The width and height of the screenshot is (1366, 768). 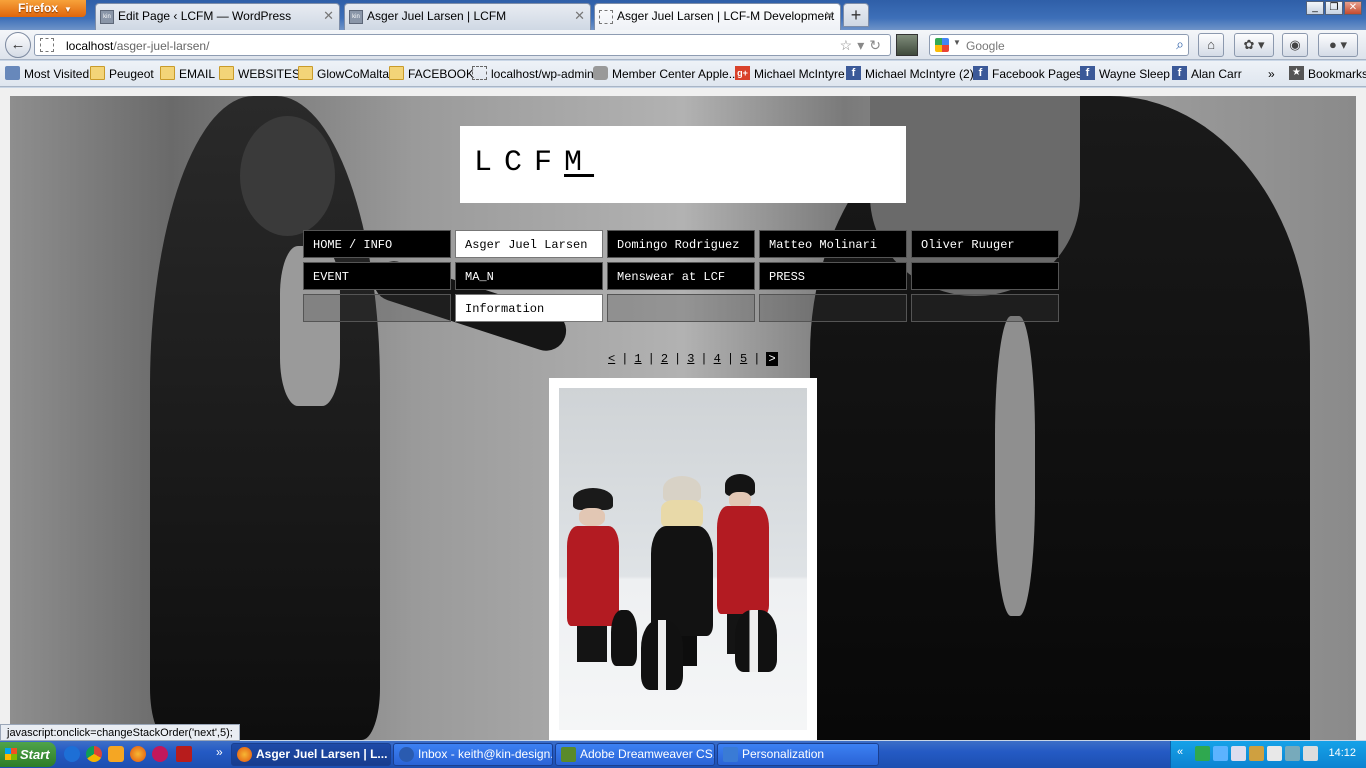 I want to click on tab-edit-page: kin Edit Page ‹ LCFM — WordPress ✕, so click(x=217, y=16).